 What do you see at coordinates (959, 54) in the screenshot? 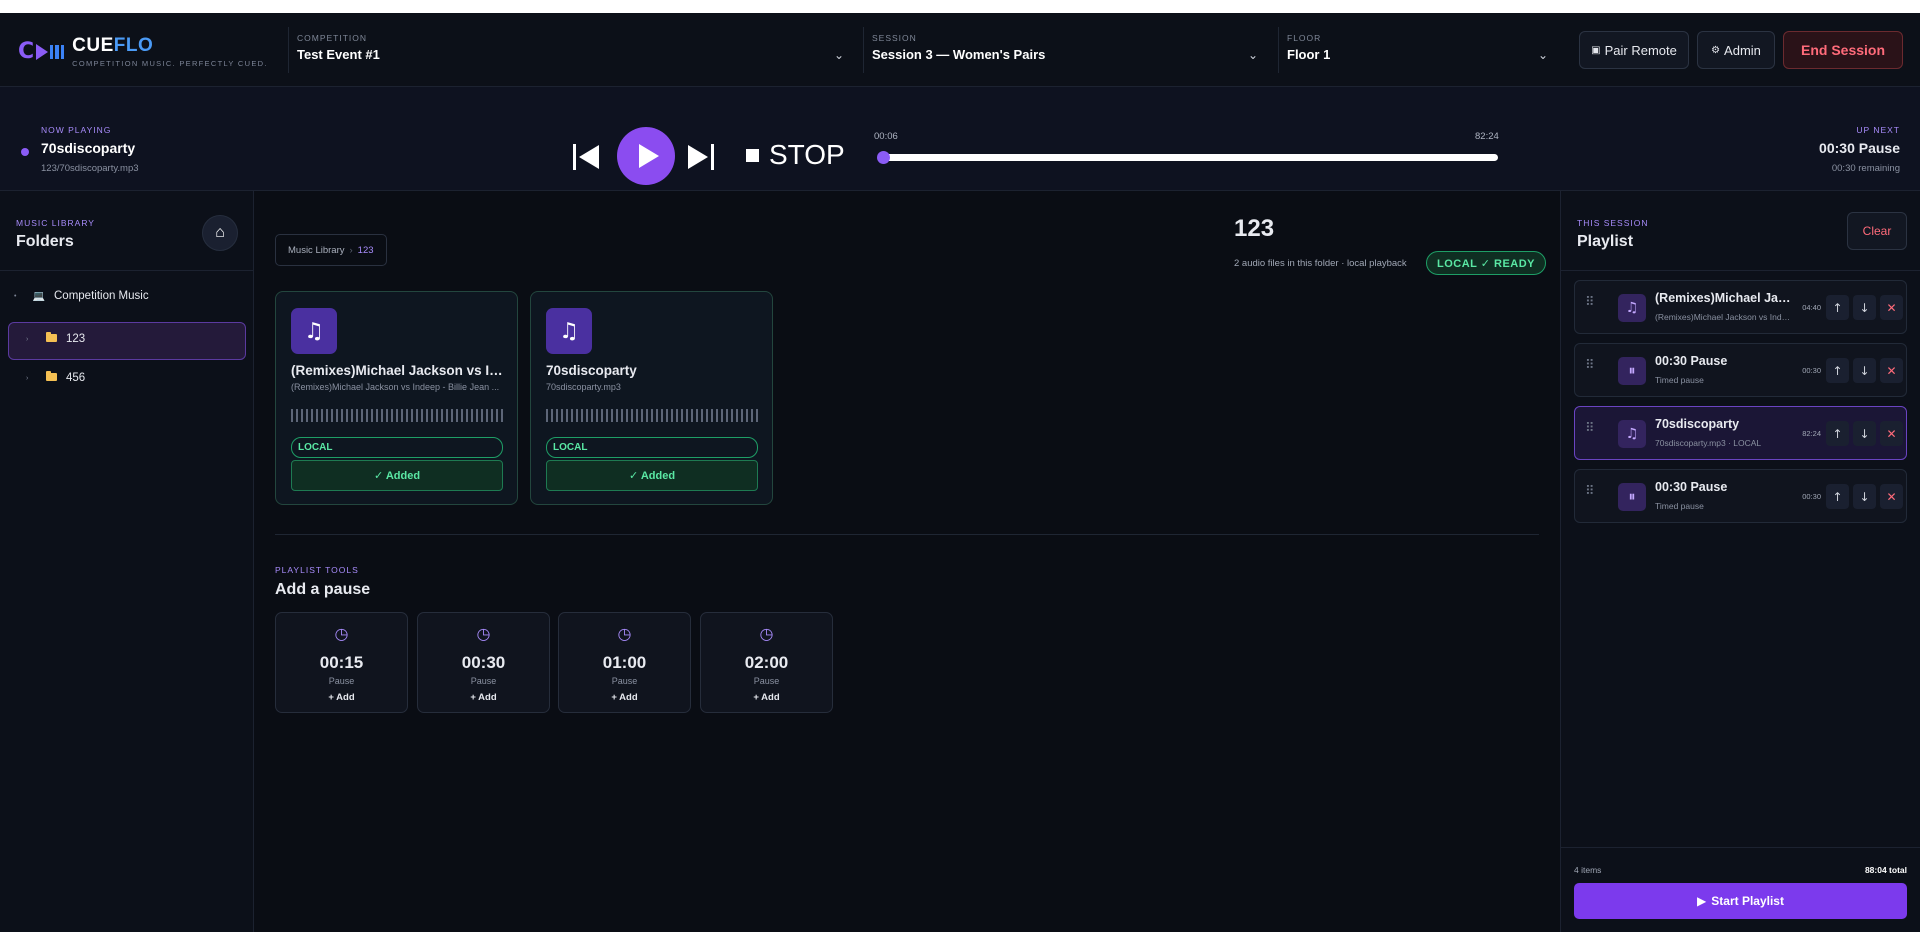
I see `session-value: Session 3 — Women's Pairs` at bounding box center [959, 54].